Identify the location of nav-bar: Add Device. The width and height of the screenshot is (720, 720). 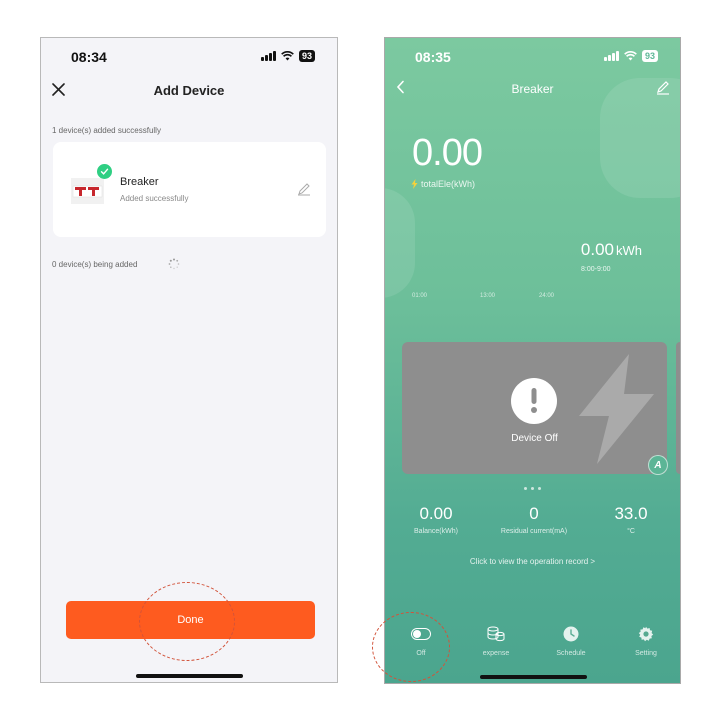
(189, 90).